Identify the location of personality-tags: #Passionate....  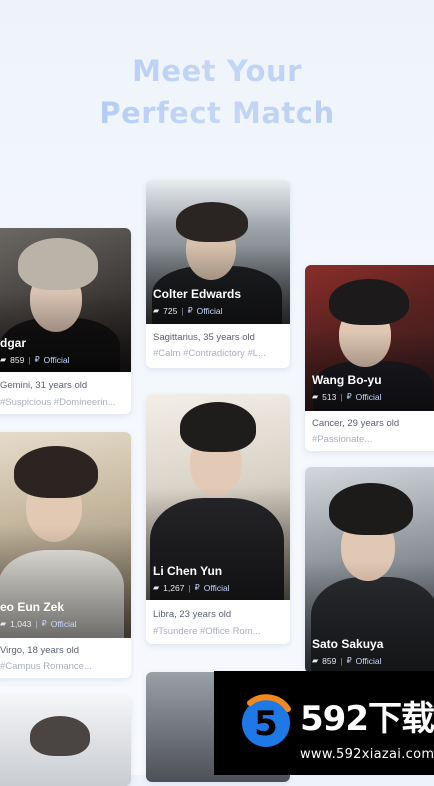
(342, 439).